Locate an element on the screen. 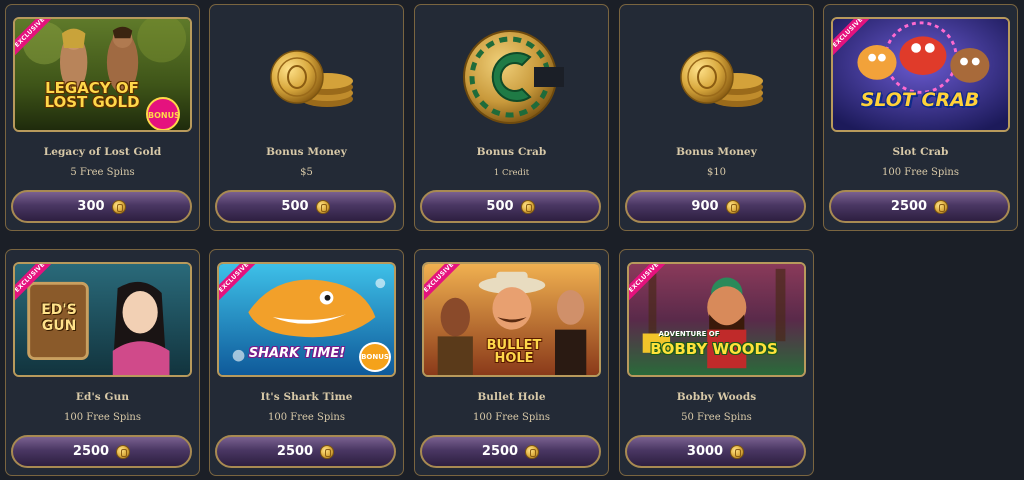 This screenshot has width=1024, height=480. price-label: 900 is located at coordinates (705, 206).